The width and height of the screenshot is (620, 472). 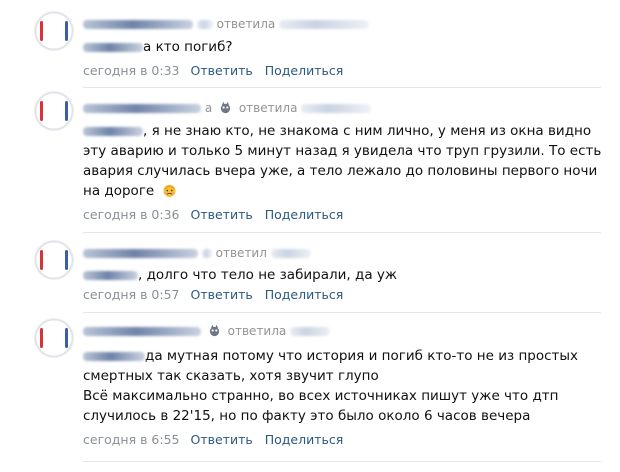 I want to click on comment-meta: сегодня в 0:57 Ответить Поделиться, so click(x=217, y=294).